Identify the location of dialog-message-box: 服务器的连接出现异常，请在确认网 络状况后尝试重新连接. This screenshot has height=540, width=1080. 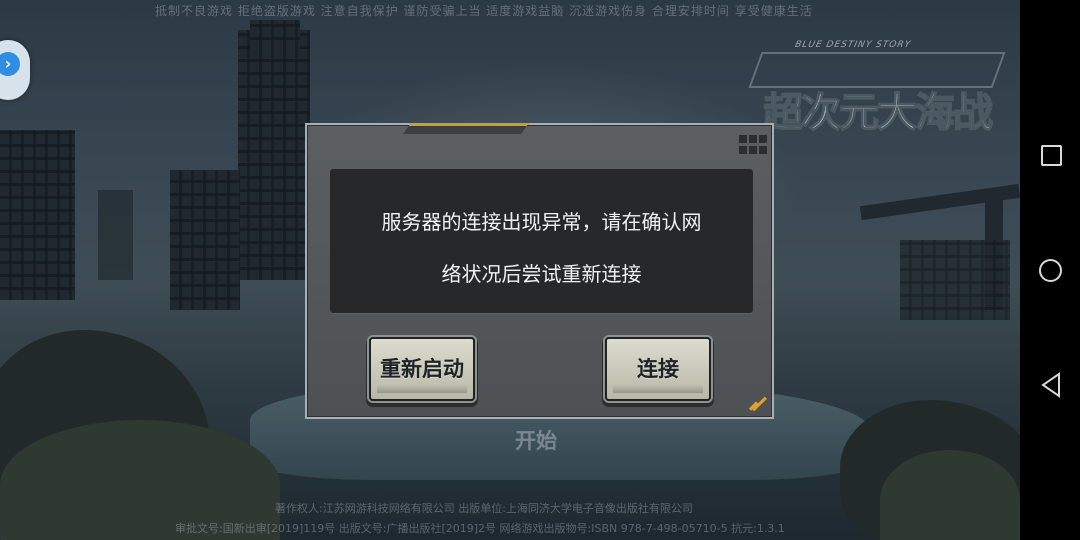
(541, 241).